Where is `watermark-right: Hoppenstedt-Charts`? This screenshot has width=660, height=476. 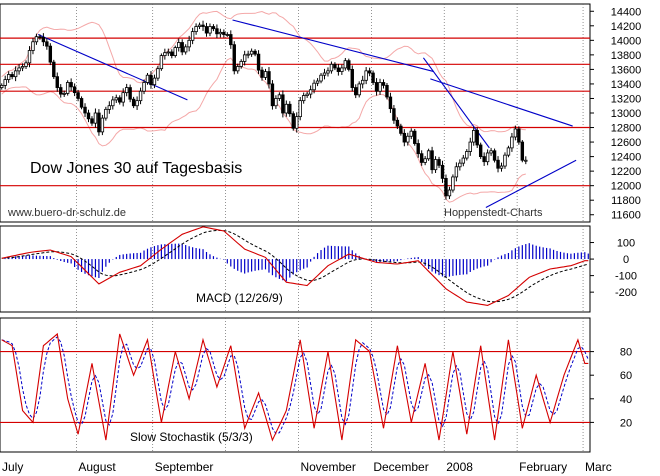 watermark-right: Hoppenstedt-Charts is located at coordinates (493, 213).